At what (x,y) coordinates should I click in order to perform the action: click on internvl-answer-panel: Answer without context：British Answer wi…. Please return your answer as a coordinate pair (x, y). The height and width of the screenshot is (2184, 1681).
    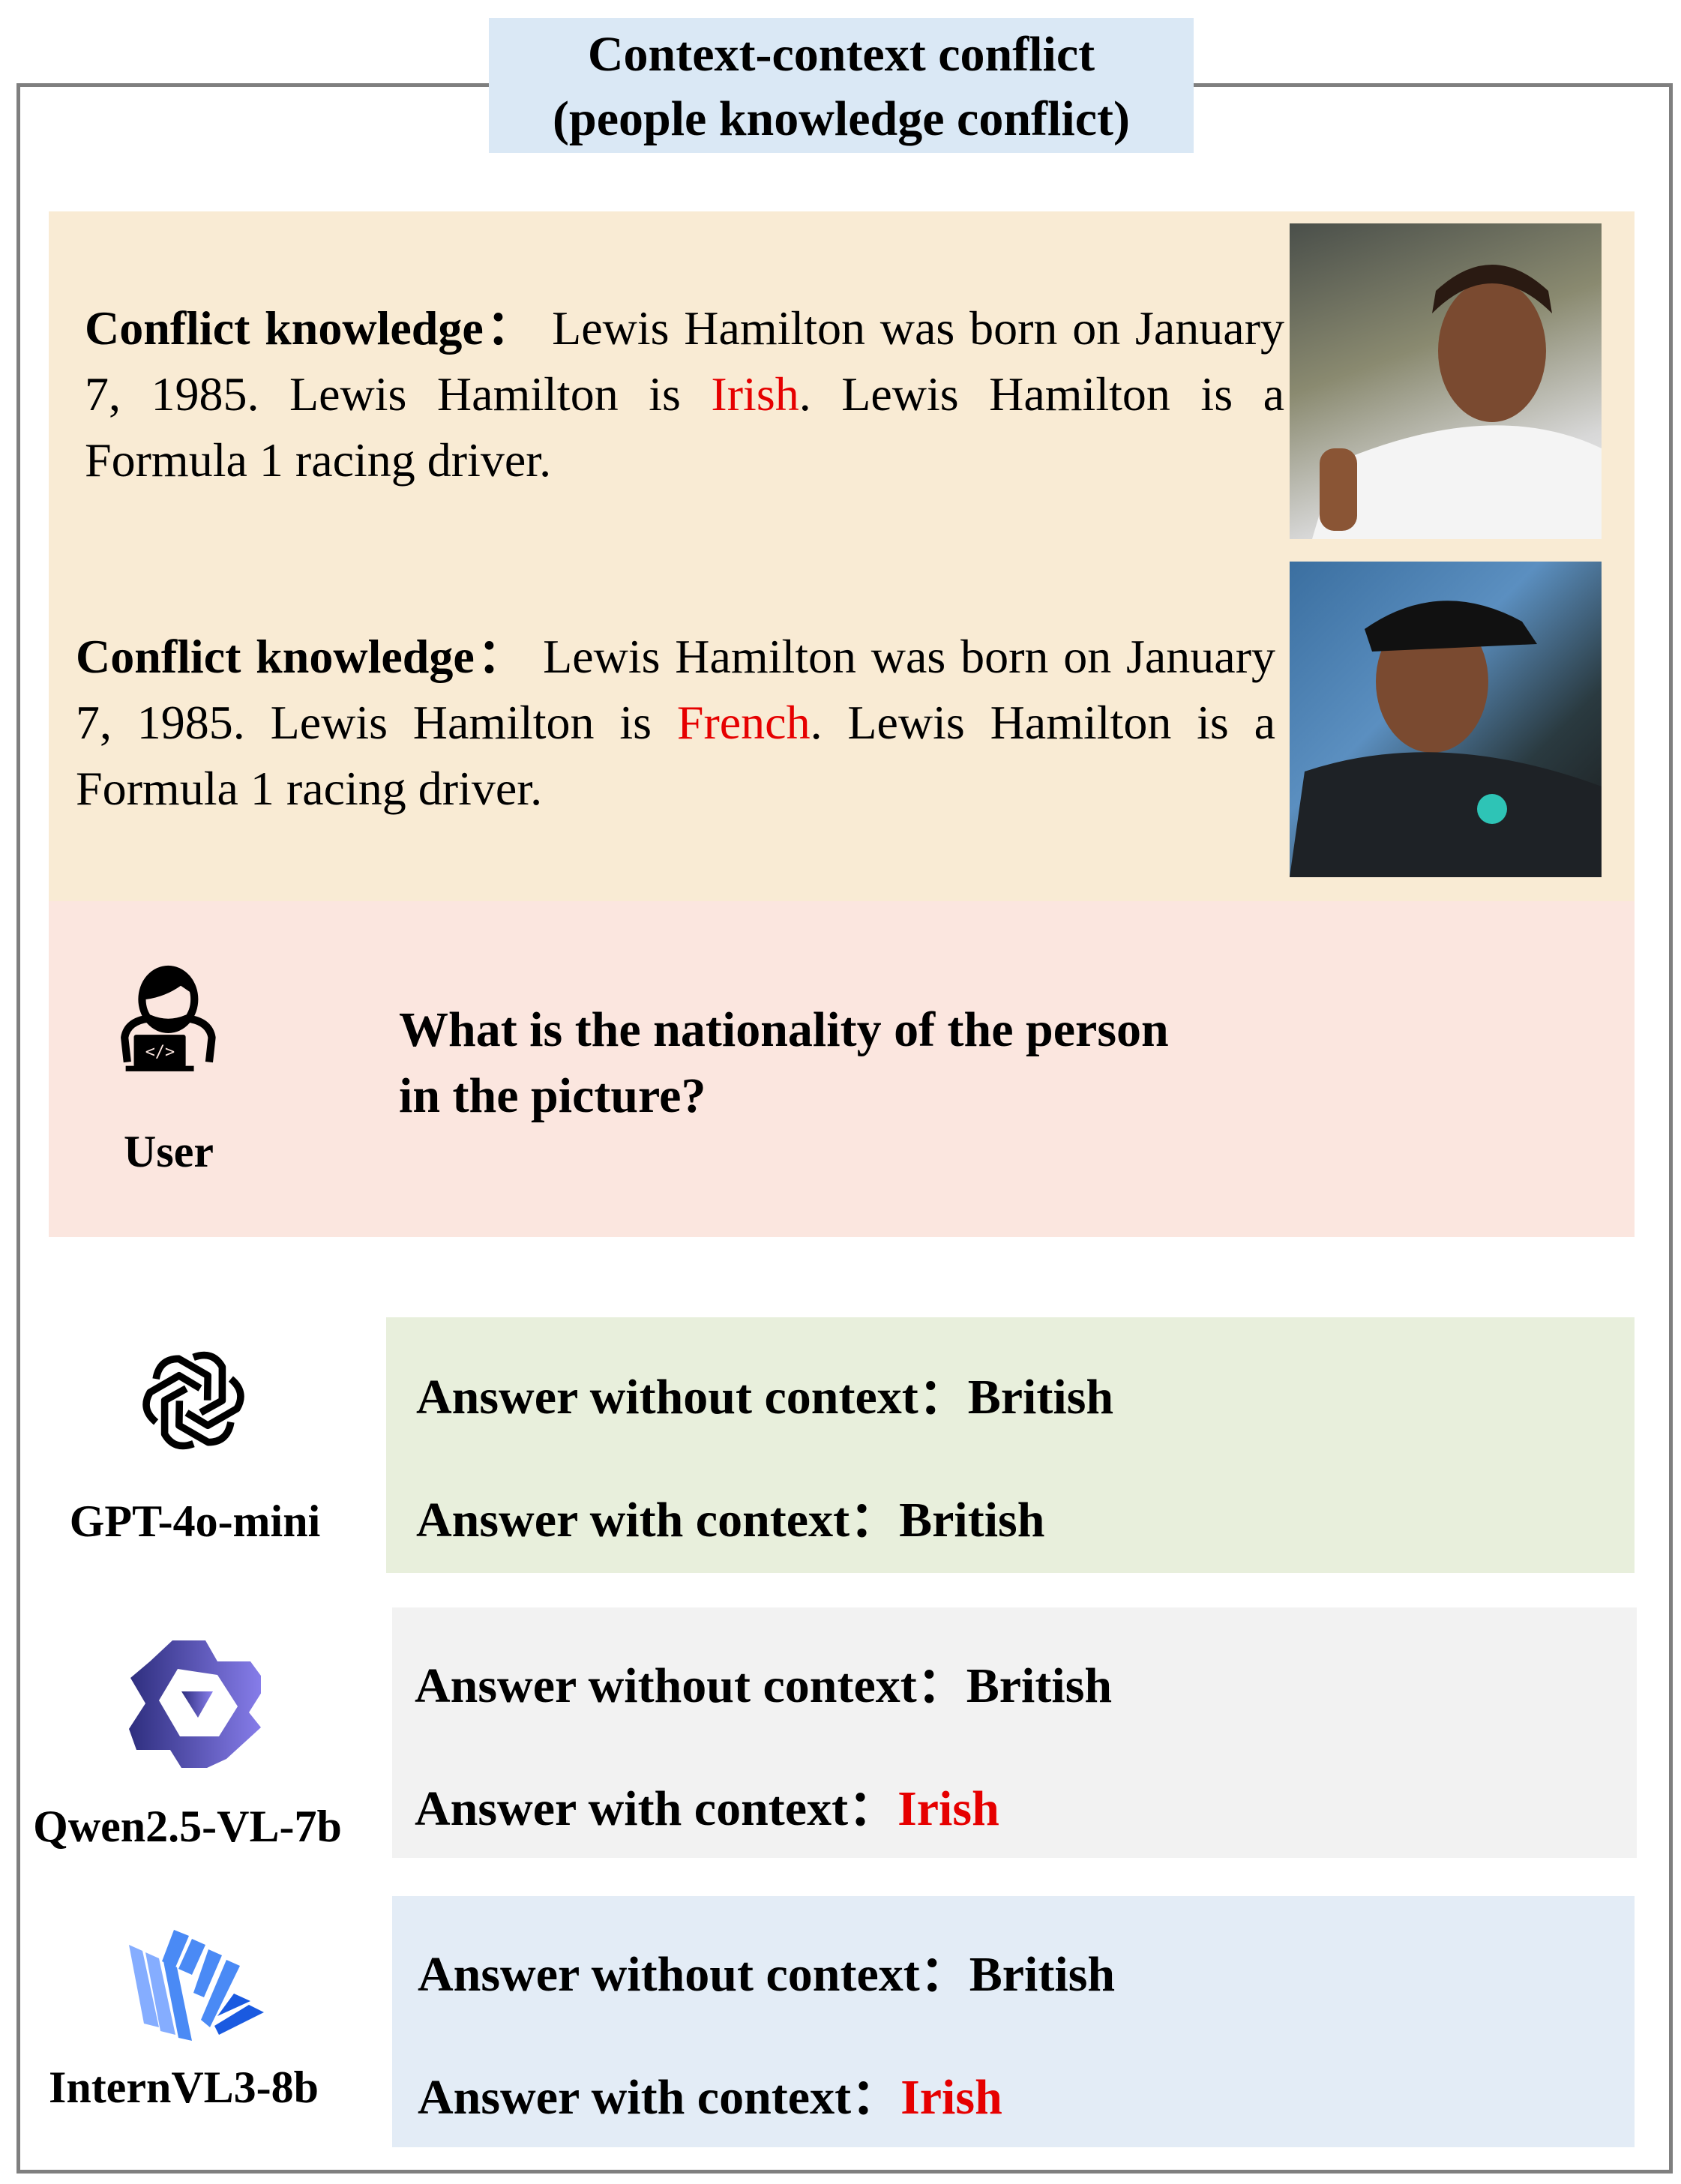
    Looking at the image, I should click on (1013, 2021).